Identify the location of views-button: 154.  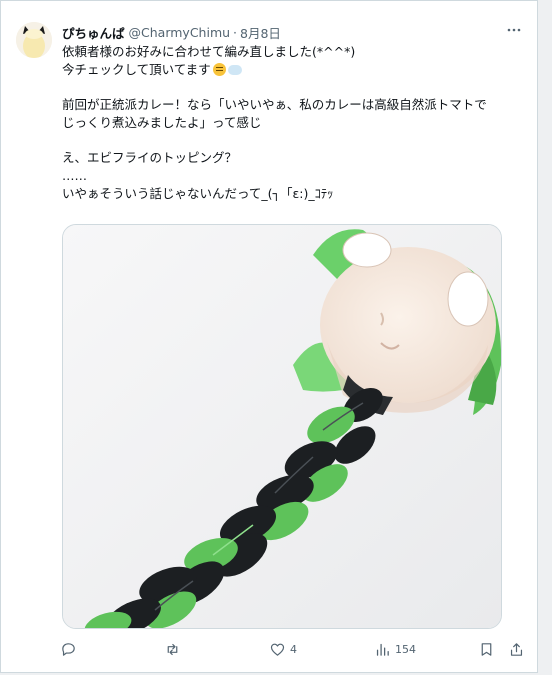
(395, 649).